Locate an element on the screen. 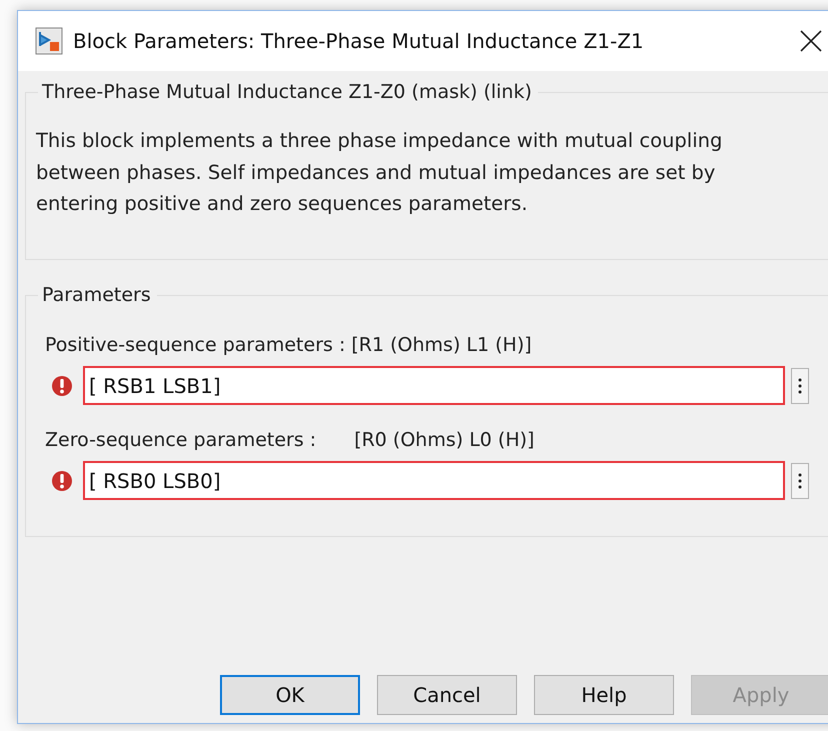  dialog-button: Help is located at coordinates (604, 695).